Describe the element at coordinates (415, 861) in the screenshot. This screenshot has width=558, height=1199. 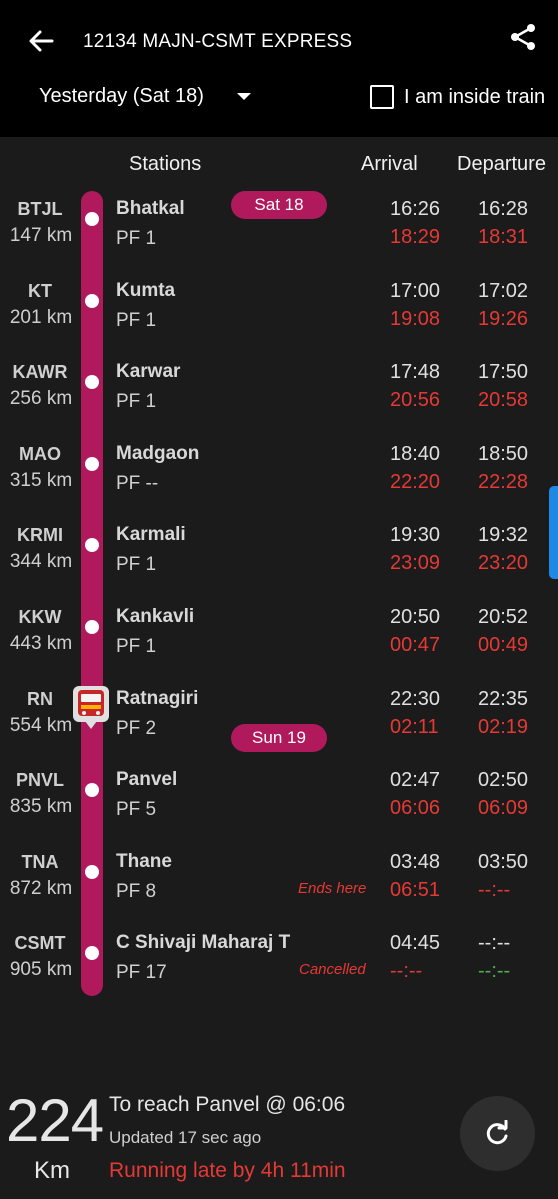
I see `scheduled-arrival: 03:48` at that location.